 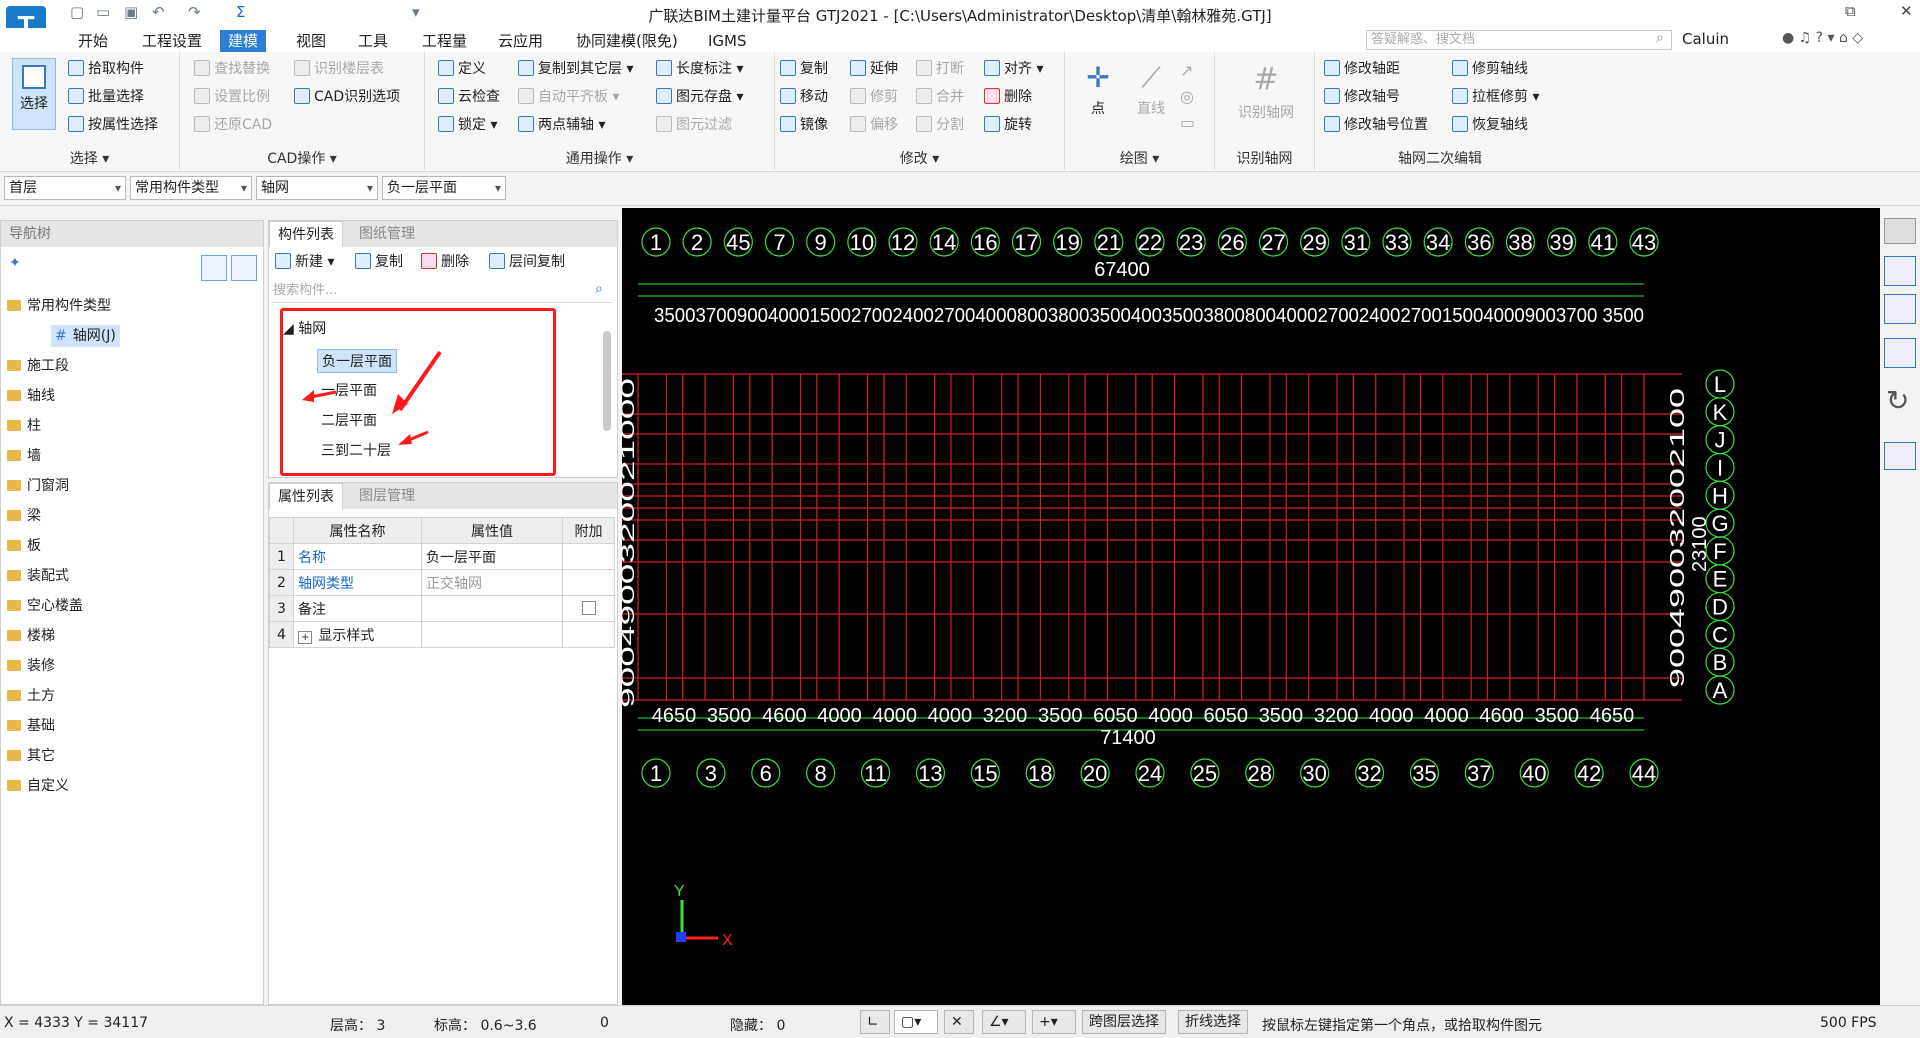 What do you see at coordinates (940, 97) in the screenshot?
I see `merge-button: 合并` at bounding box center [940, 97].